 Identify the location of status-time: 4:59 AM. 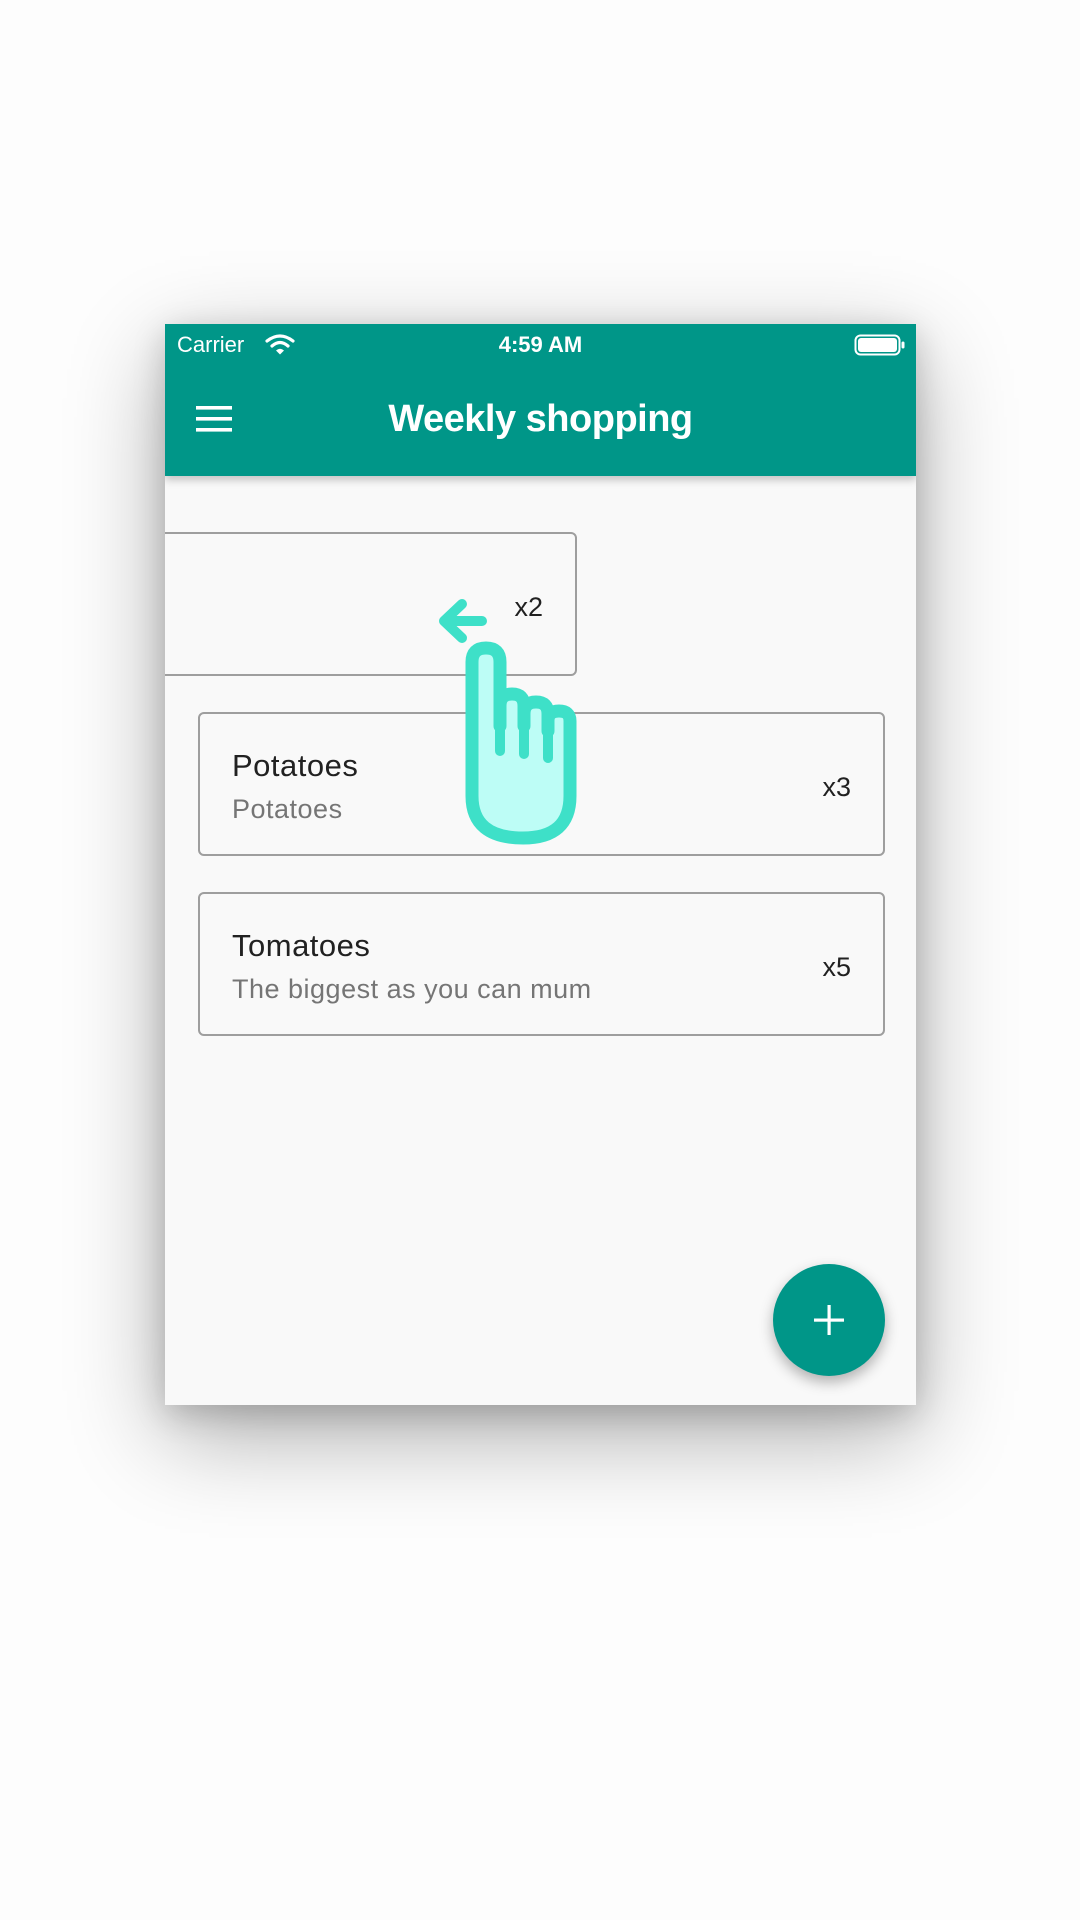
(540, 344).